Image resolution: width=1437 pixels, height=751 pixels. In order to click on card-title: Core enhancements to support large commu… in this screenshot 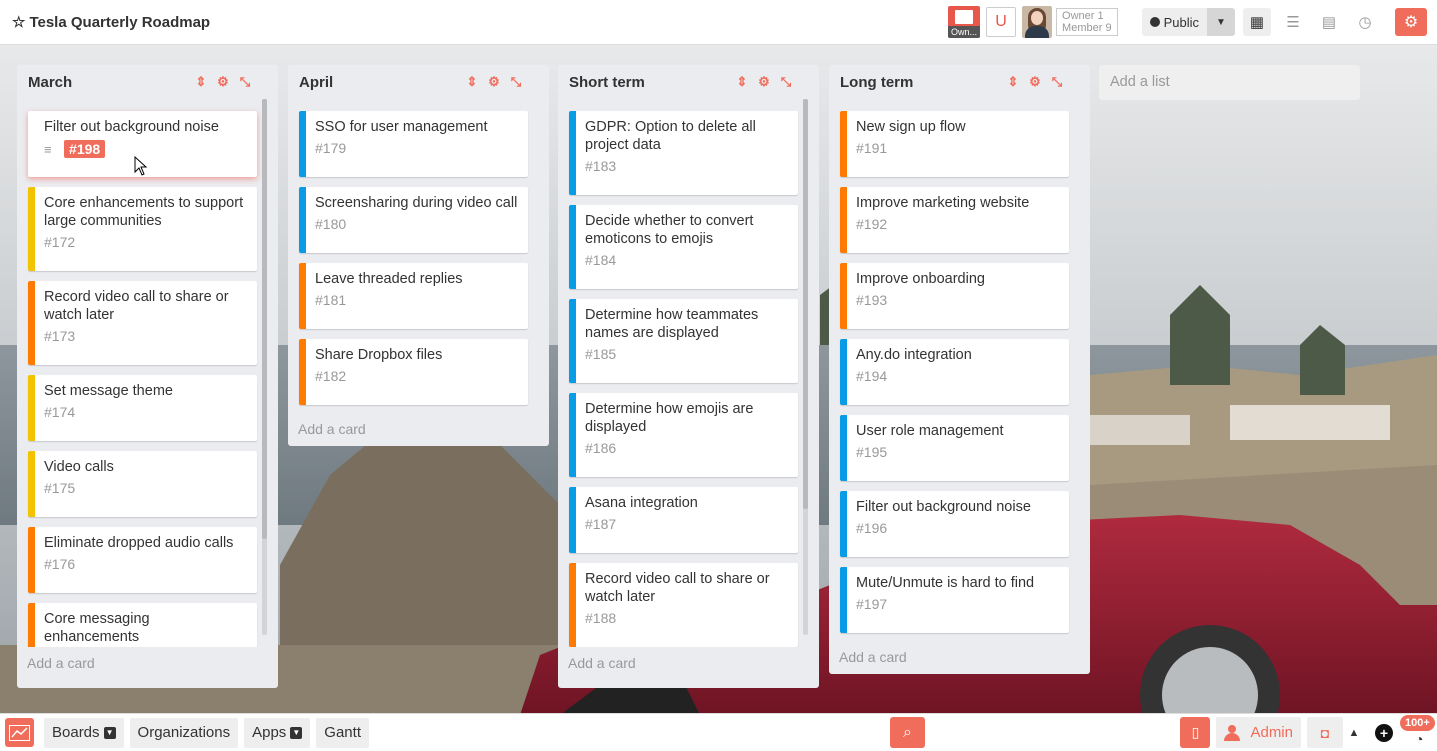, I will do `click(144, 212)`.